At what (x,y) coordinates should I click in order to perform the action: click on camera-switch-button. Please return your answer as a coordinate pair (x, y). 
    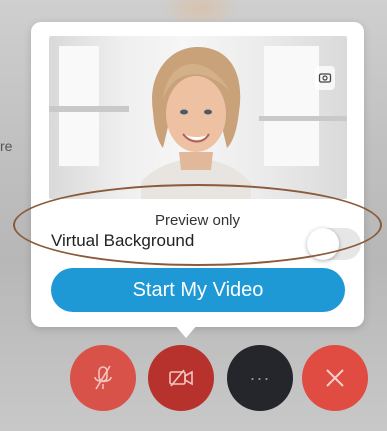
    Looking at the image, I should click on (325, 78).